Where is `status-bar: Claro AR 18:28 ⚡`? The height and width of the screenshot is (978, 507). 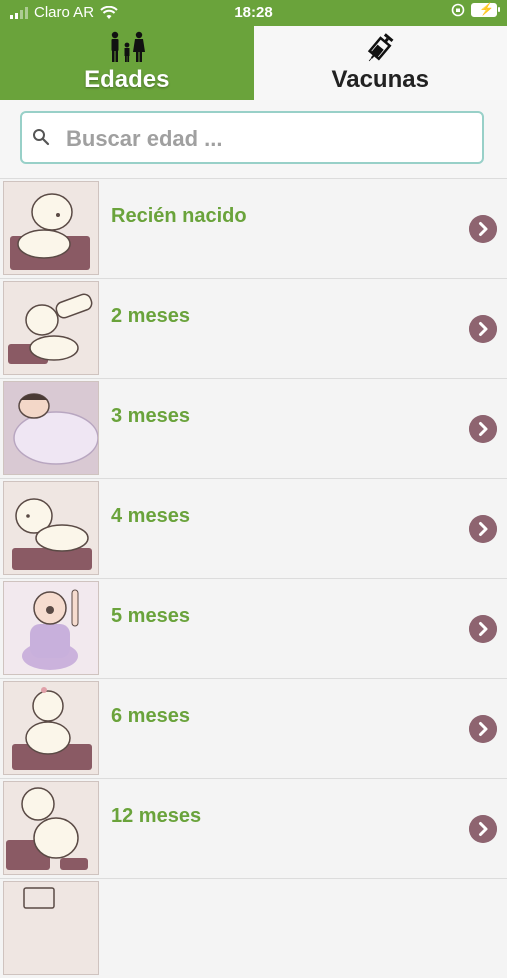
status-bar: Claro AR 18:28 ⚡ is located at coordinates (253, 13).